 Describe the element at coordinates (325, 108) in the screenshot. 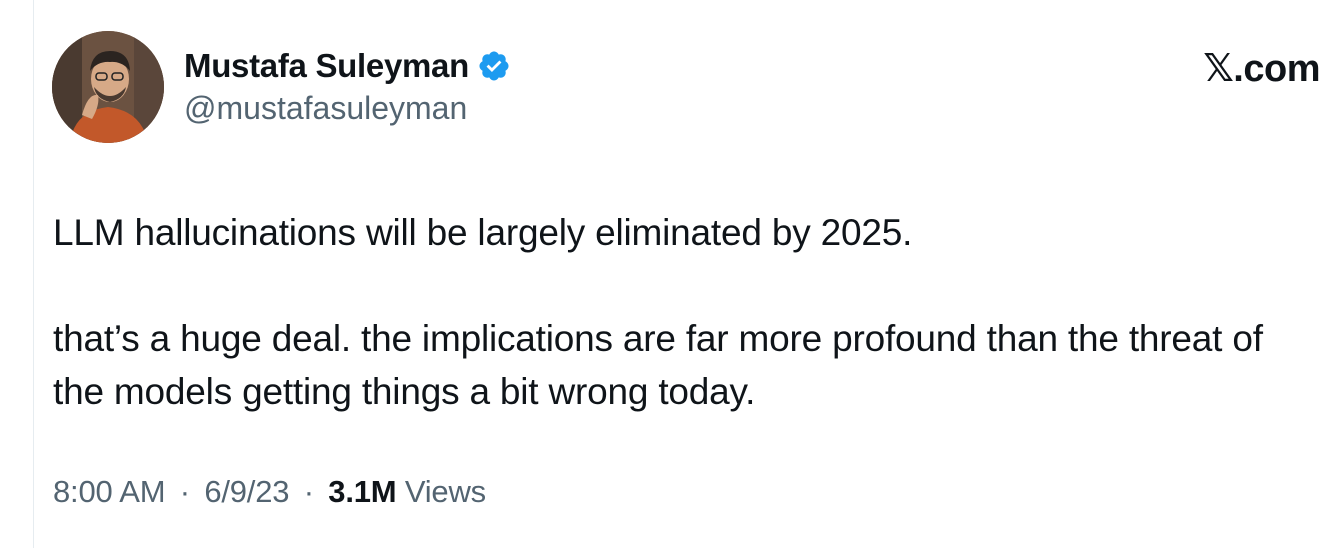

I see `author-handle: @mustafasuleyman` at that location.